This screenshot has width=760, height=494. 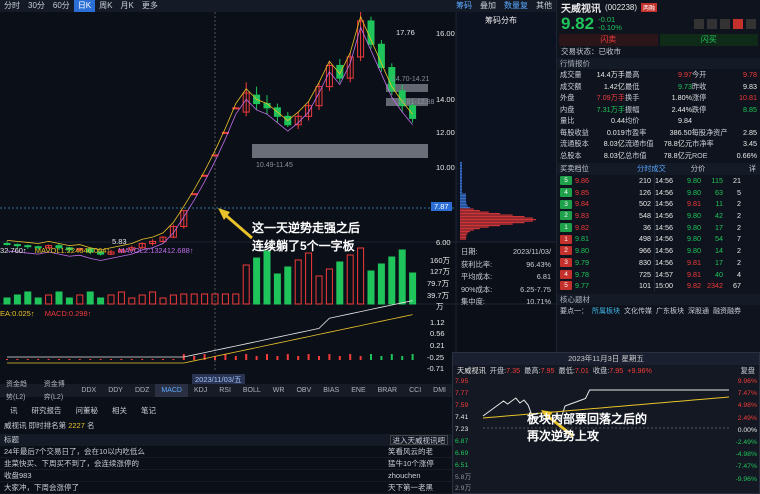 What do you see at coordinates (638, 311) in the screenshot?
I see `concept-tag: 文化传媒` at bounding box center [638, 311].